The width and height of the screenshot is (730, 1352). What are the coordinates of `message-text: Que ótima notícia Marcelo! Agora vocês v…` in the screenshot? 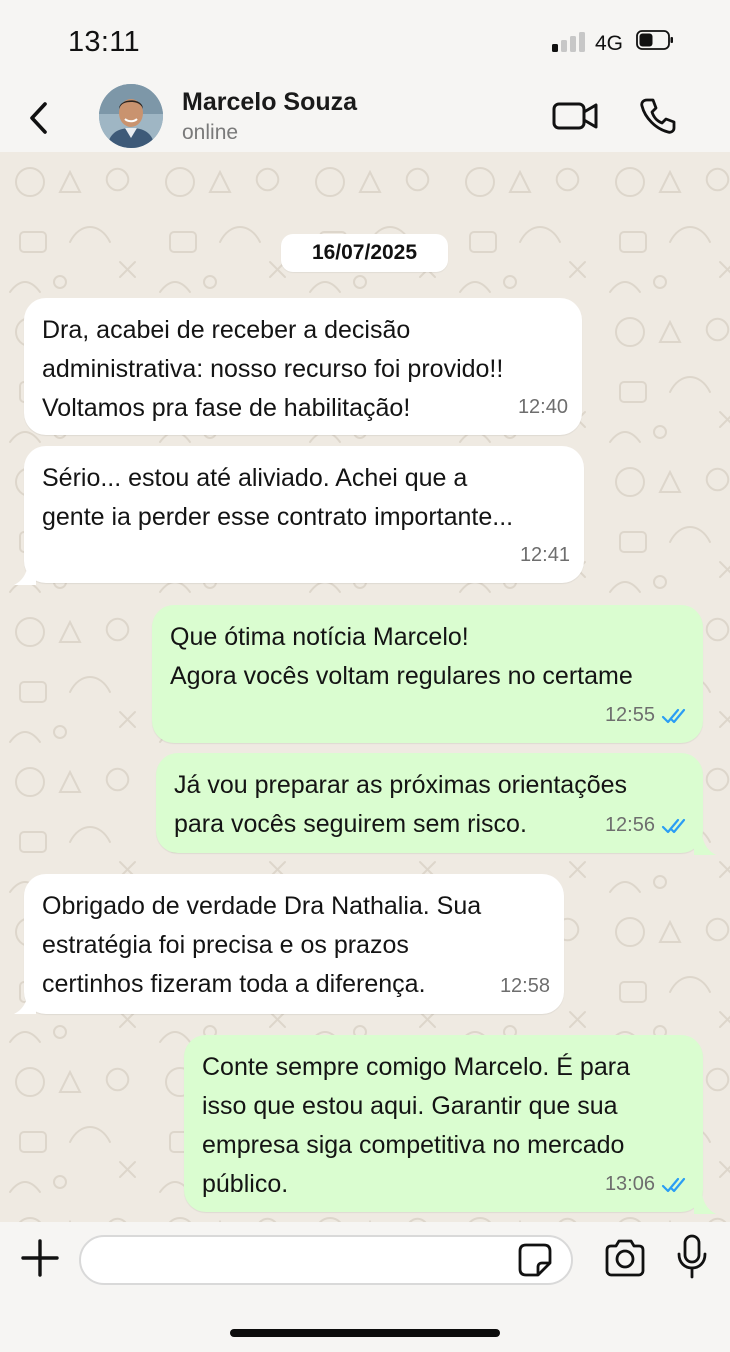 It's located at (401, 656).